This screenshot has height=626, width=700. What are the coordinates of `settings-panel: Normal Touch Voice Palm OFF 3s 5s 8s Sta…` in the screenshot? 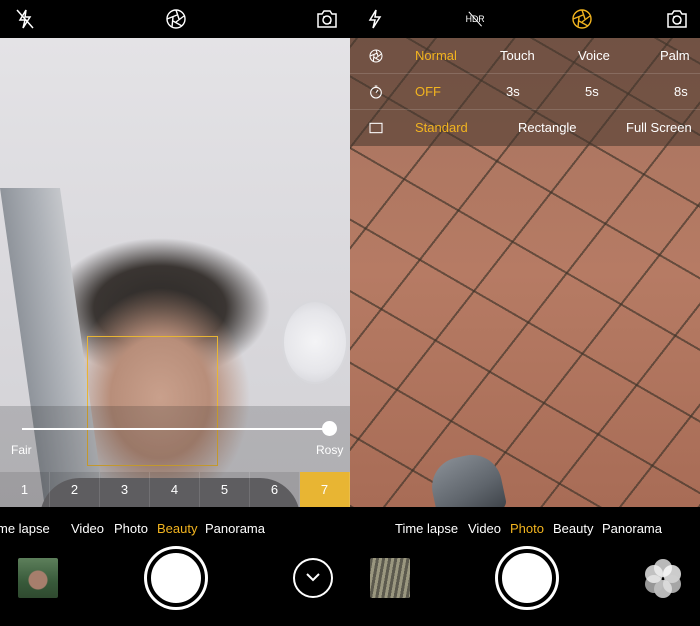 It's located at (525, 92).